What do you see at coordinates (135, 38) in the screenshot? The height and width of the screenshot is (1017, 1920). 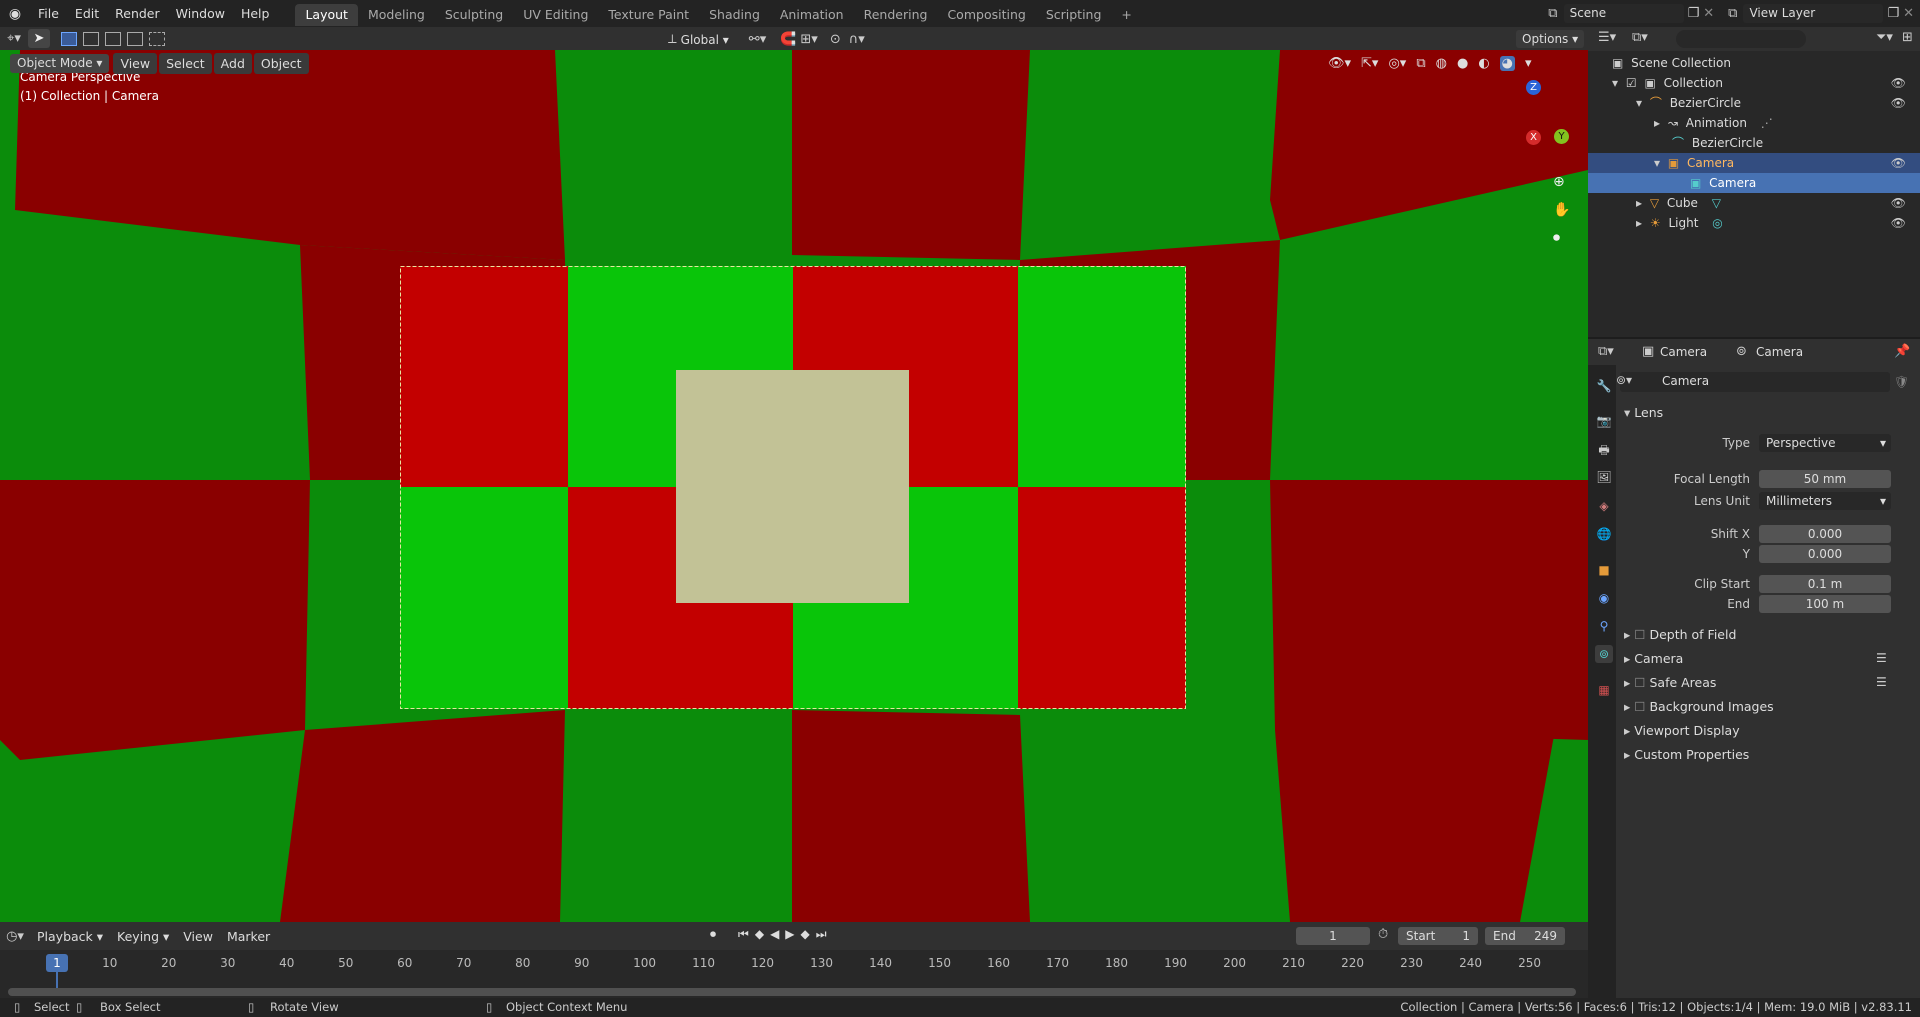 I see `select-mode-invert-icon` at bounding box center [135, 38].